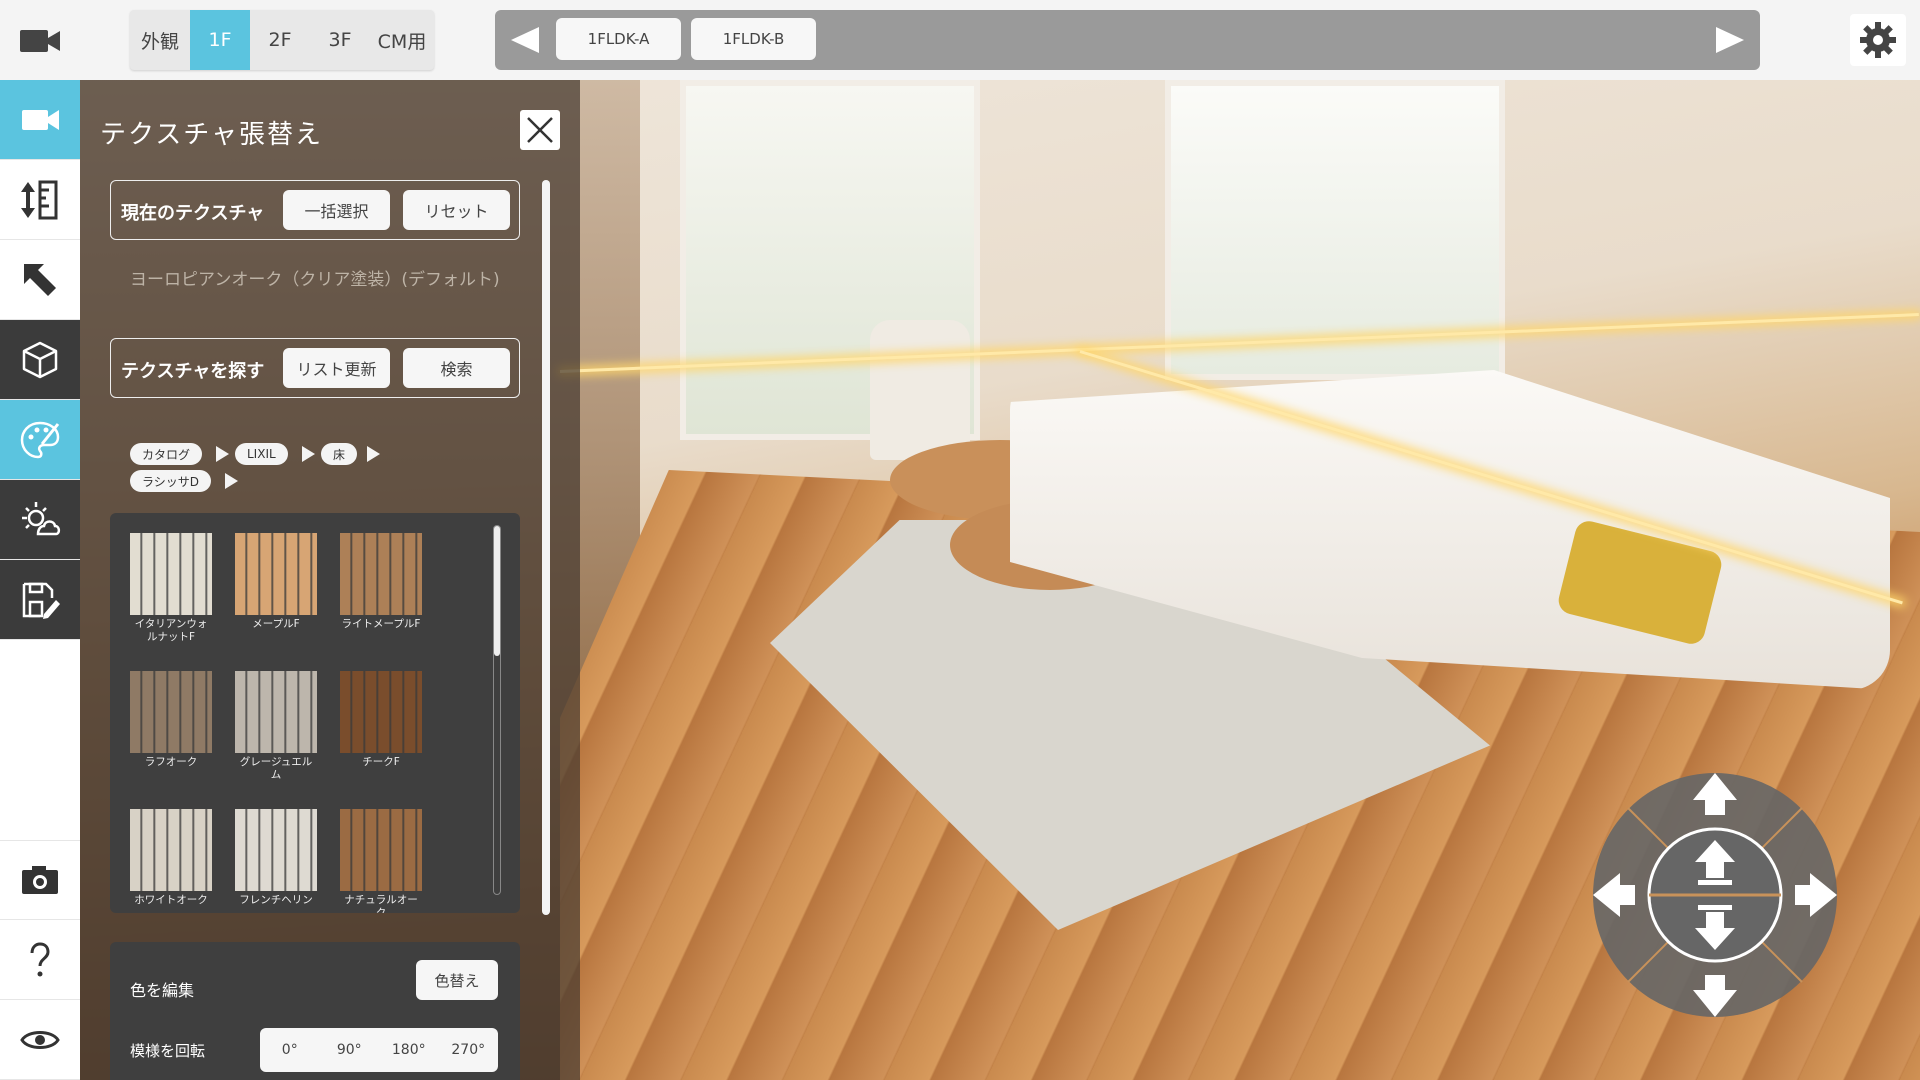 This screenshot has width=1920, height=1080. I want to click on current-texture-name: ヨーロピアンオーク（クリア塗装）(デフォルト), so click(315, 280).